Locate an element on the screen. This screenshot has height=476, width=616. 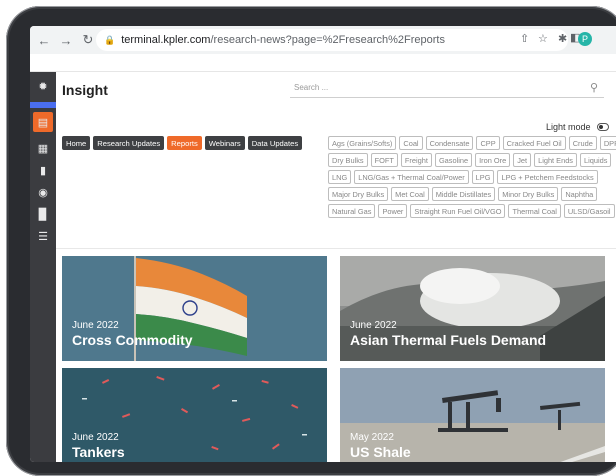
tag-filter: Liquids is located at coordinates (596, 160).